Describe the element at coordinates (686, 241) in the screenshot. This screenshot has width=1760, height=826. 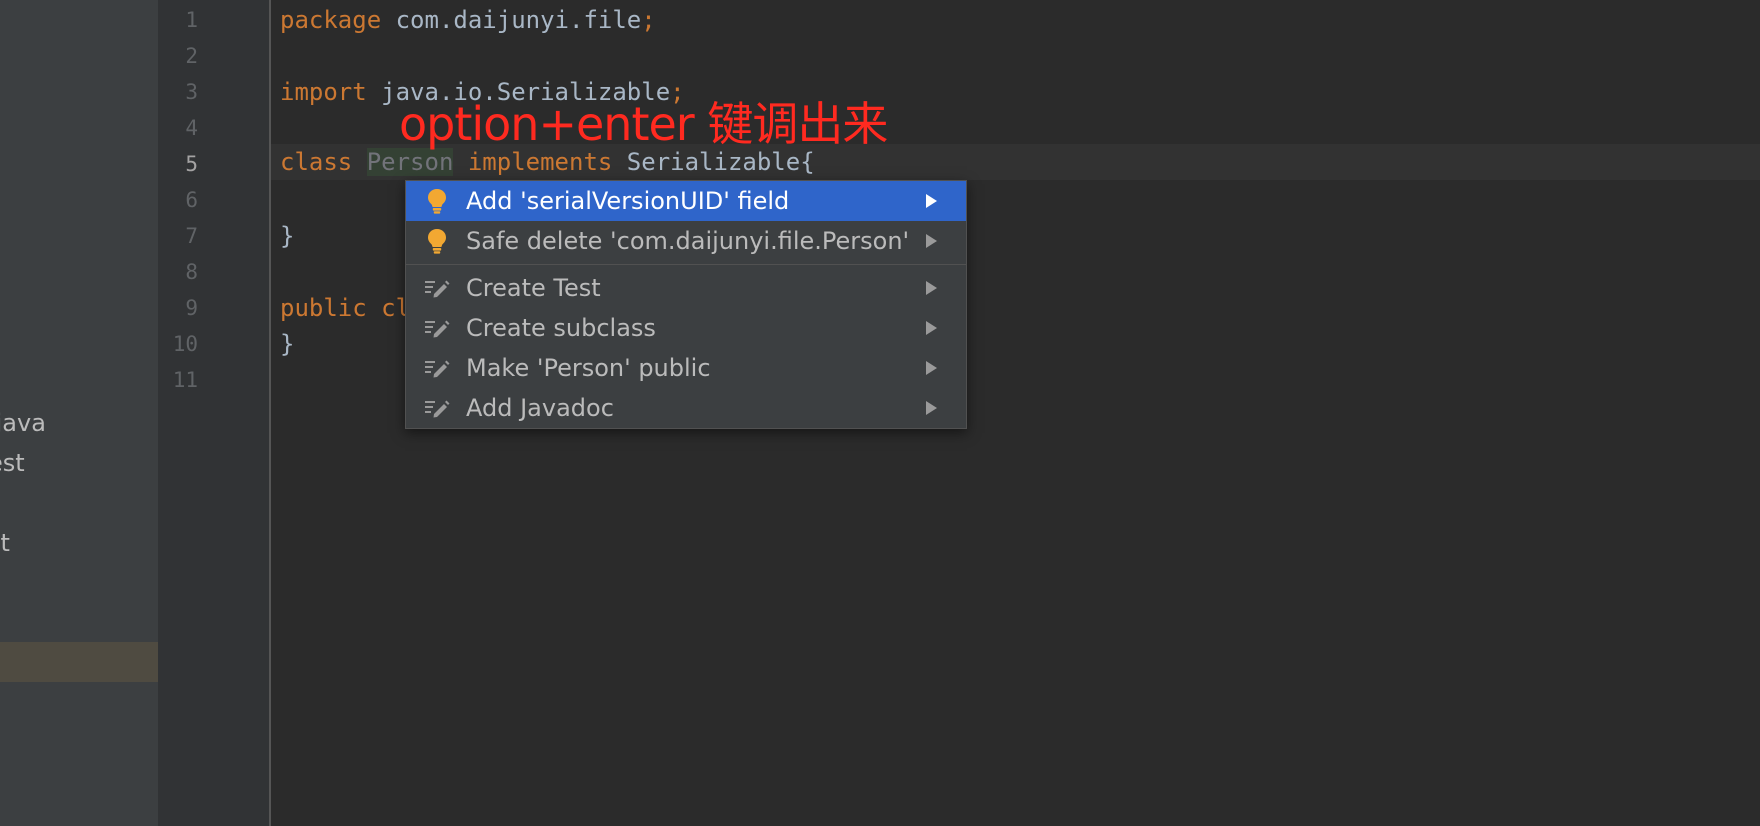
I see `menu-item-safe-delete: Safe delete 'com.daijunyi.file.Person'` at that location.